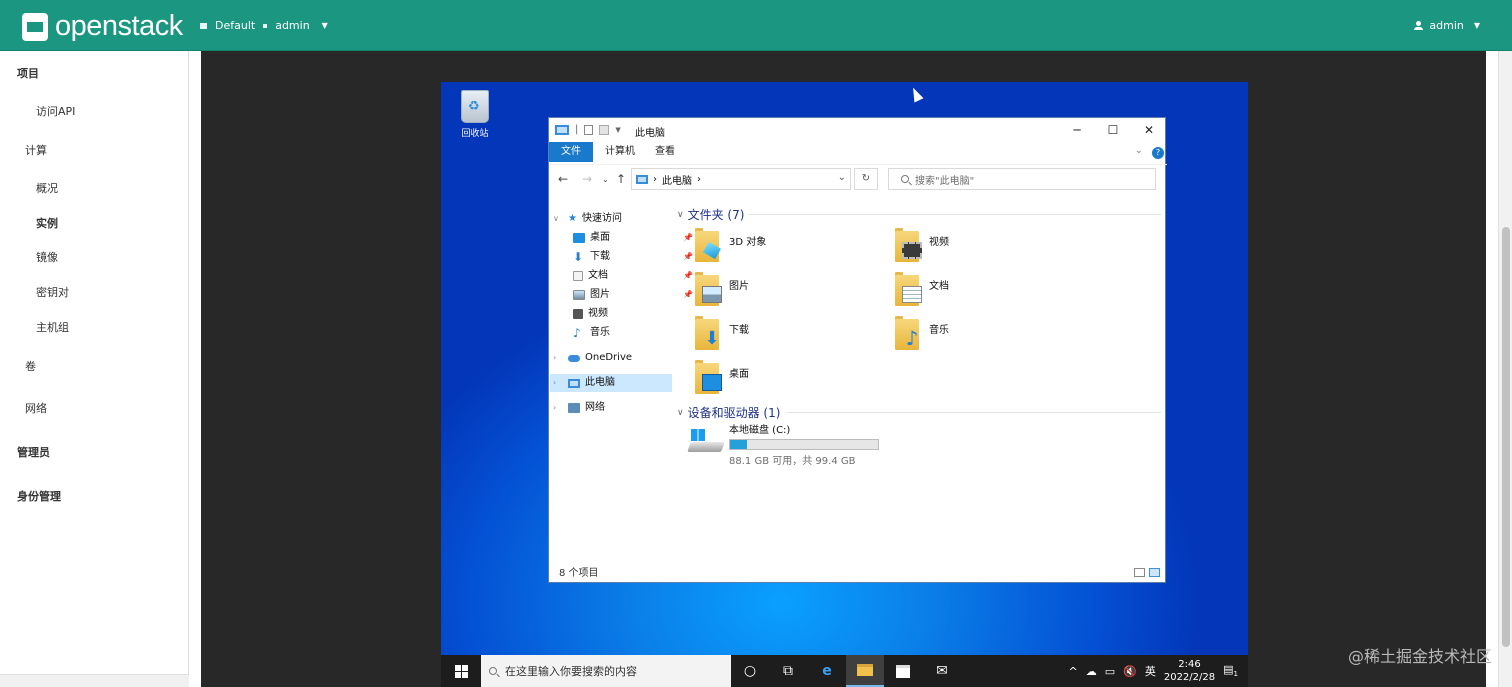 The image size is (1512, 687). What do you see at coordinates (1091, 671) in the screenshot?
I see `onedrive-tray-icon: ☁` at bounding box center [1091, 671].